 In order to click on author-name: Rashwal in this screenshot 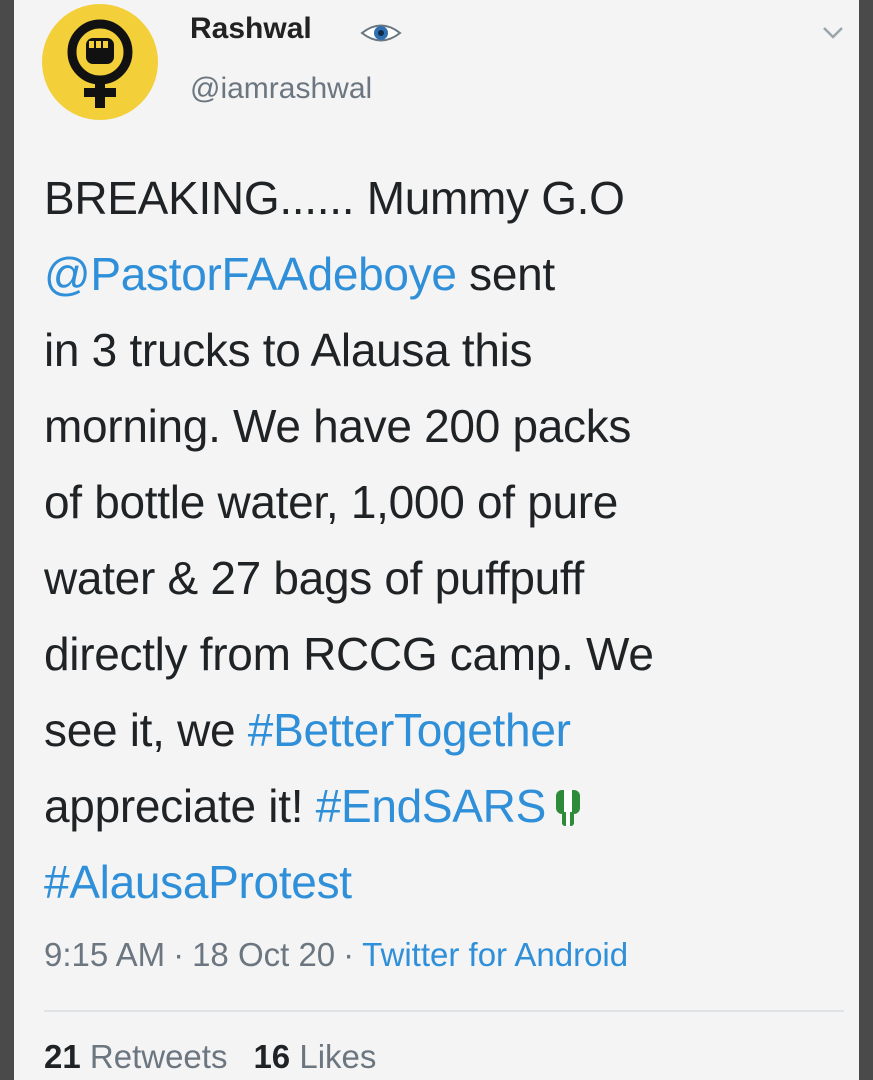, I will do `click(251, 29)`.